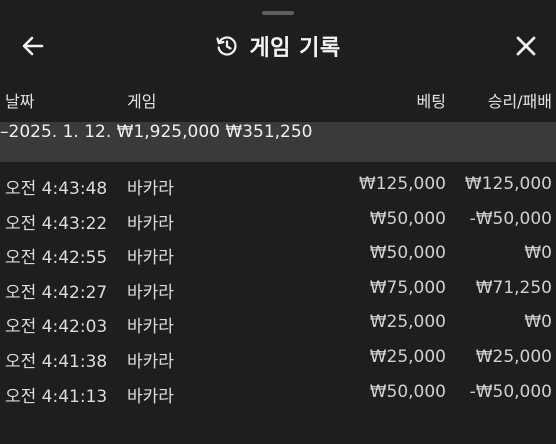 The image size is (556, 444). Describe the element at coordinates (513, 356) in the screenshot. I see `row-win-loss: ₩25,000` at that location.